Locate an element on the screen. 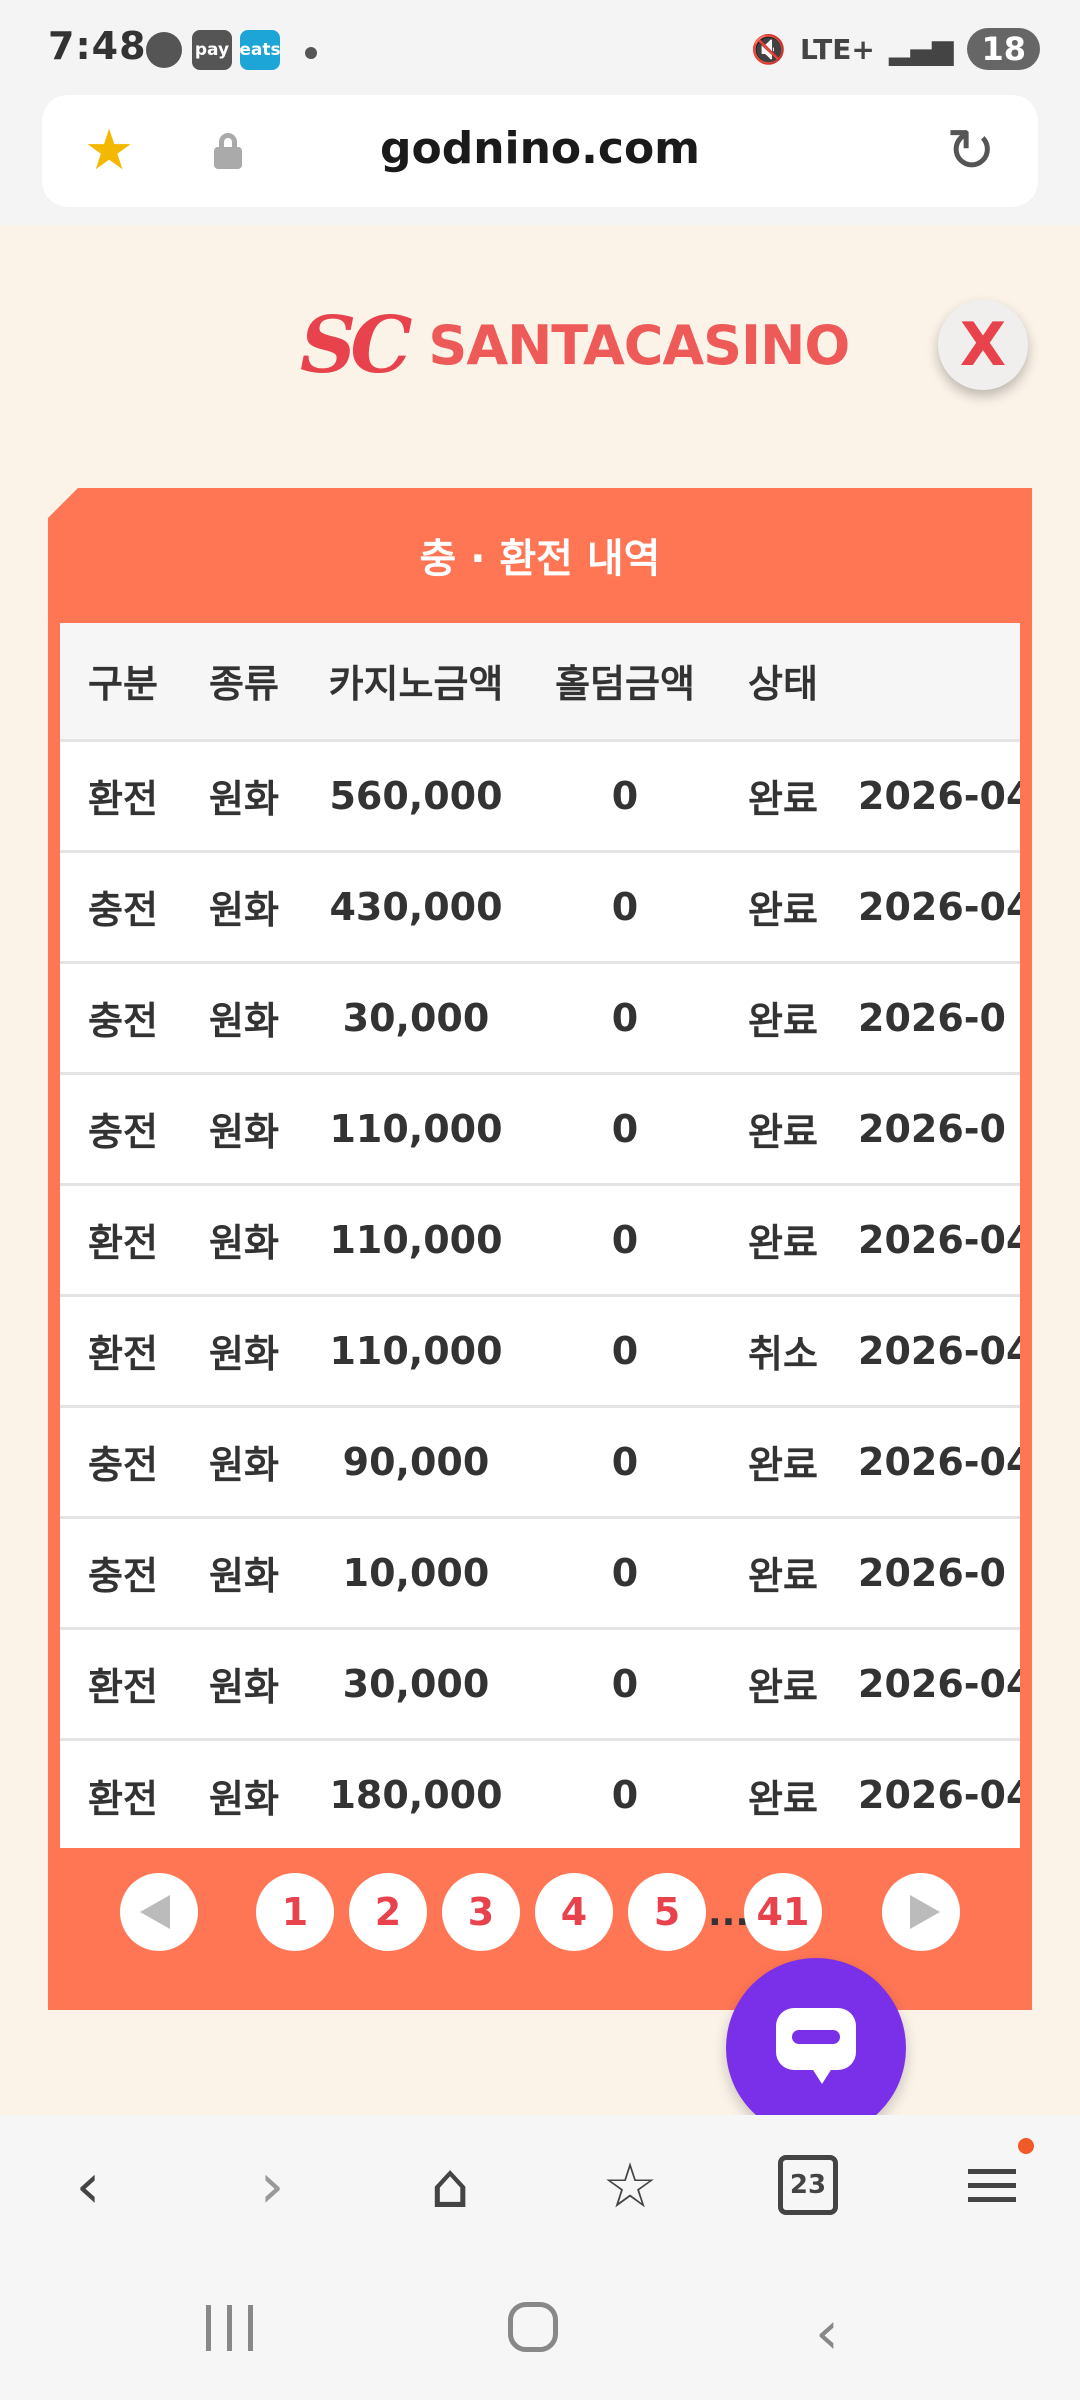 The width and height of the screenshot is (1080, 2400). table-row: 환전 원화 110,000 0 완료 2026-04 is located at coordinates (540, 1239).